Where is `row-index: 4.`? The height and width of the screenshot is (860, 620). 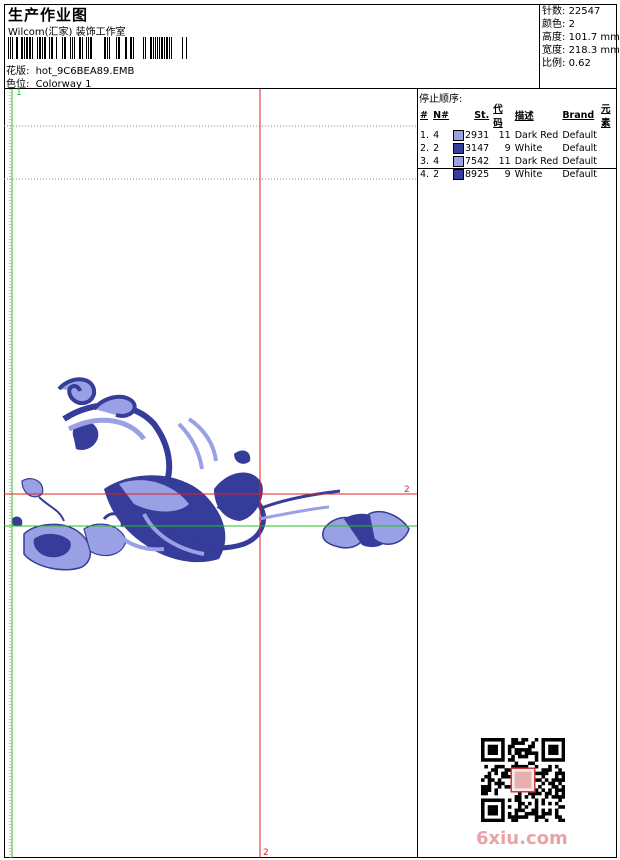 row-index: 4. is located at coordinates (425, 174).